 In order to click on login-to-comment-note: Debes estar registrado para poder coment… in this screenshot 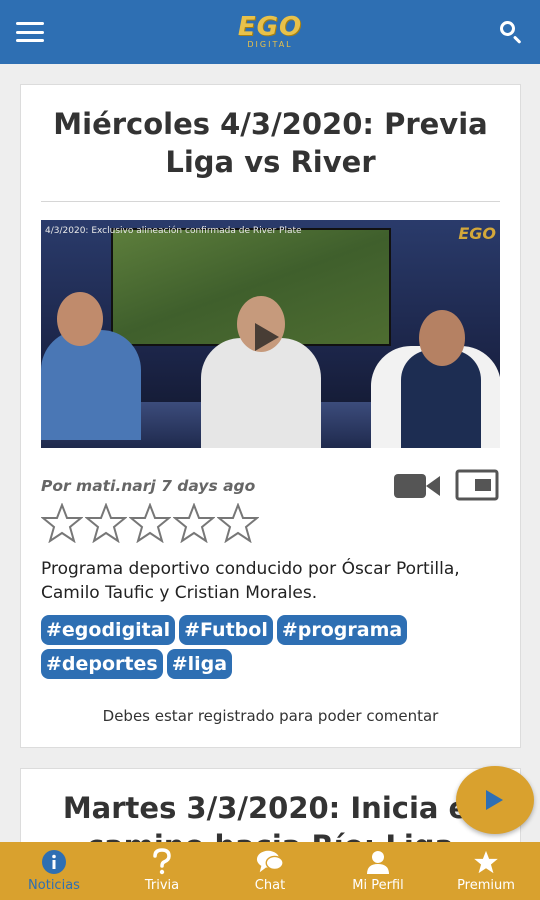, I will do `click(270, 716)`.